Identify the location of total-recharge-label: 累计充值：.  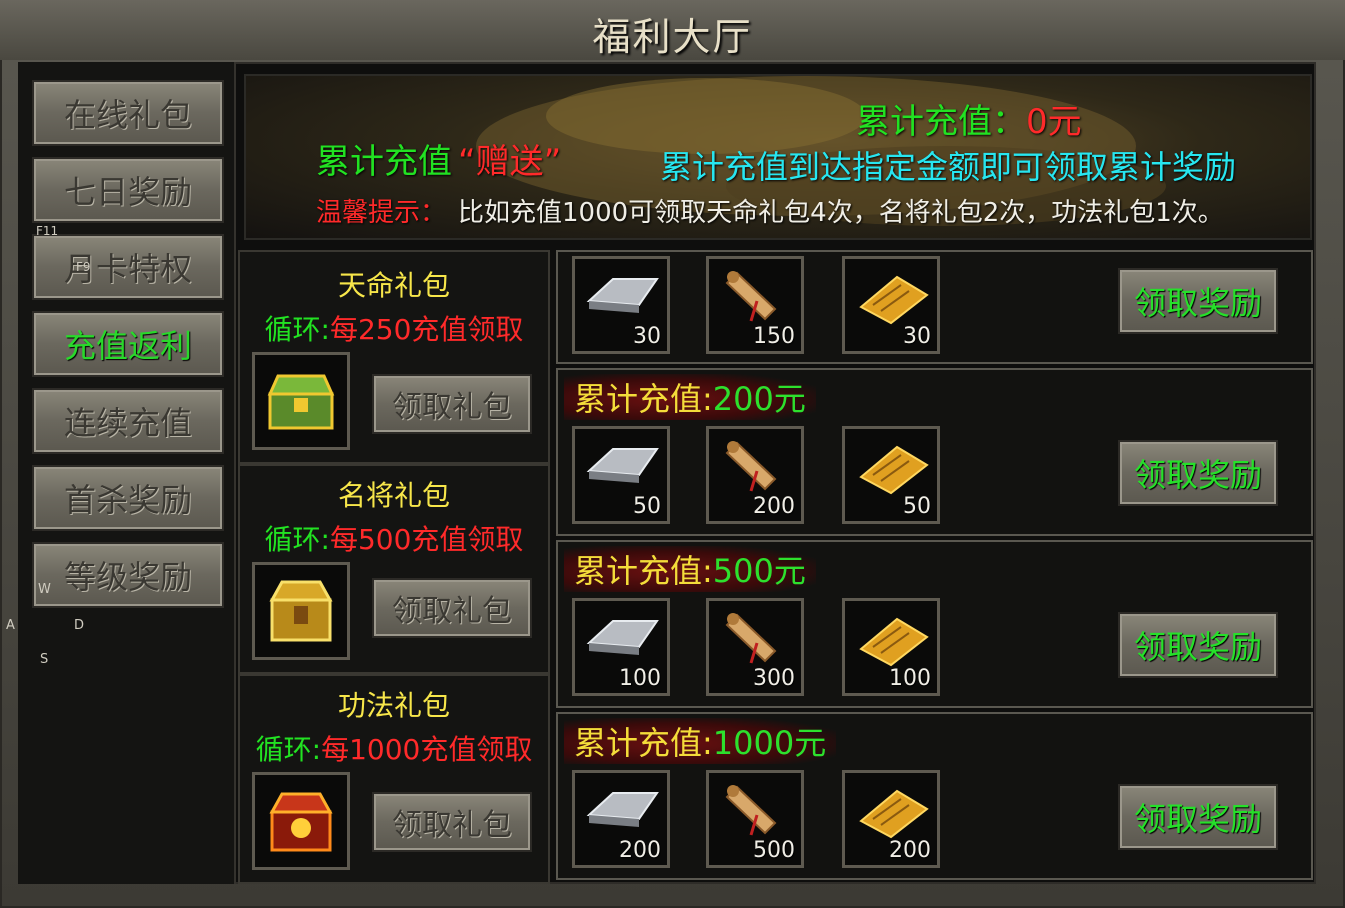
(941, 122).